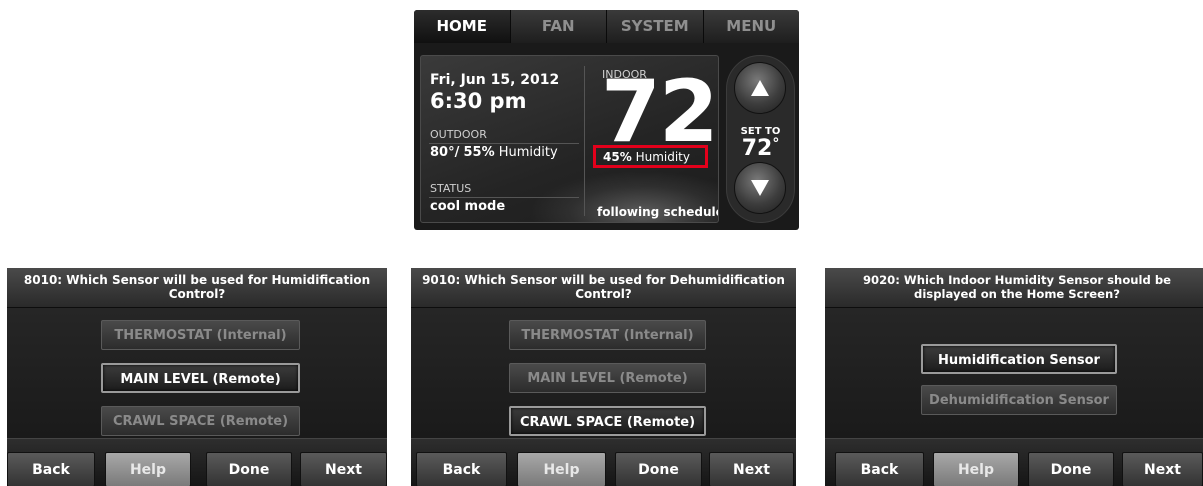 The width and height of the screenshot is (1203, 486). What do you see at coordinates (584, 141) in the screenshot?
I see `panel-divider` at bounding box center [584, 141].